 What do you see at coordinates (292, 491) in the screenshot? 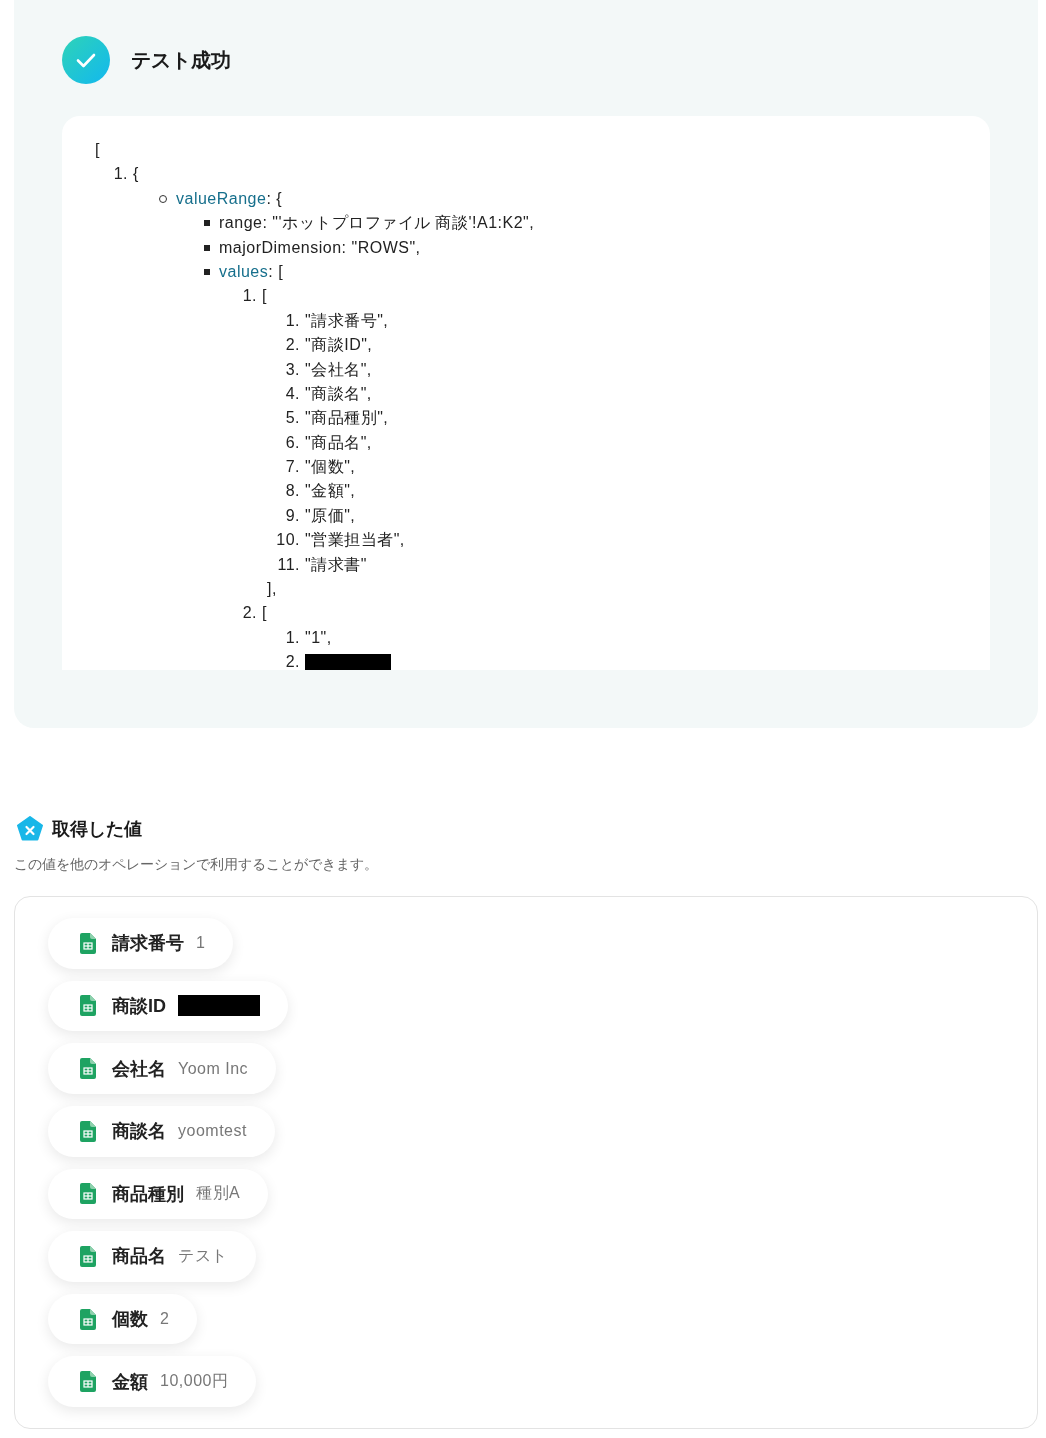
I see `list-number: 8.` at bounding box center [292, 491].